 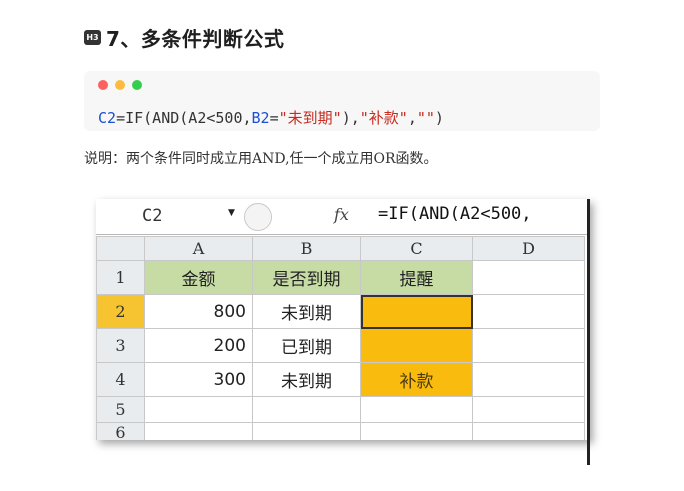 What do you see at coordinates (137, 85) in the screenshot?
I see `maximize-dot-icon` at bounding box center [137, 85].